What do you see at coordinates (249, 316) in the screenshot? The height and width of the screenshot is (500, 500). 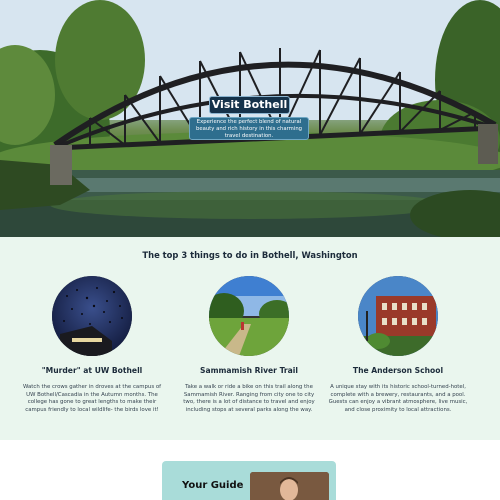 I see `river-trail-photo` at bounding box center [249, 316].